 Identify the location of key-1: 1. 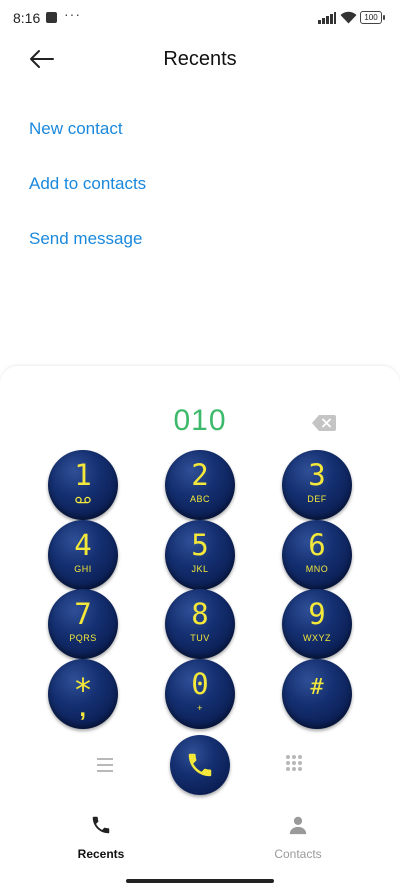
(83, 485).